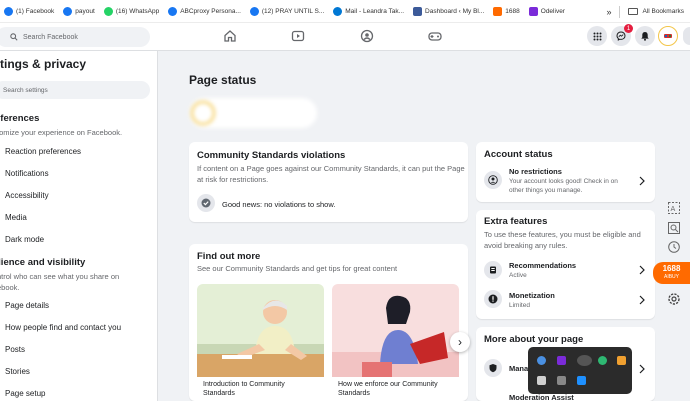  What do you see at coordinates (546, 11) in the screenshot?
I see `bookmark-item: Odeliver` at bounding box center [546, 11].